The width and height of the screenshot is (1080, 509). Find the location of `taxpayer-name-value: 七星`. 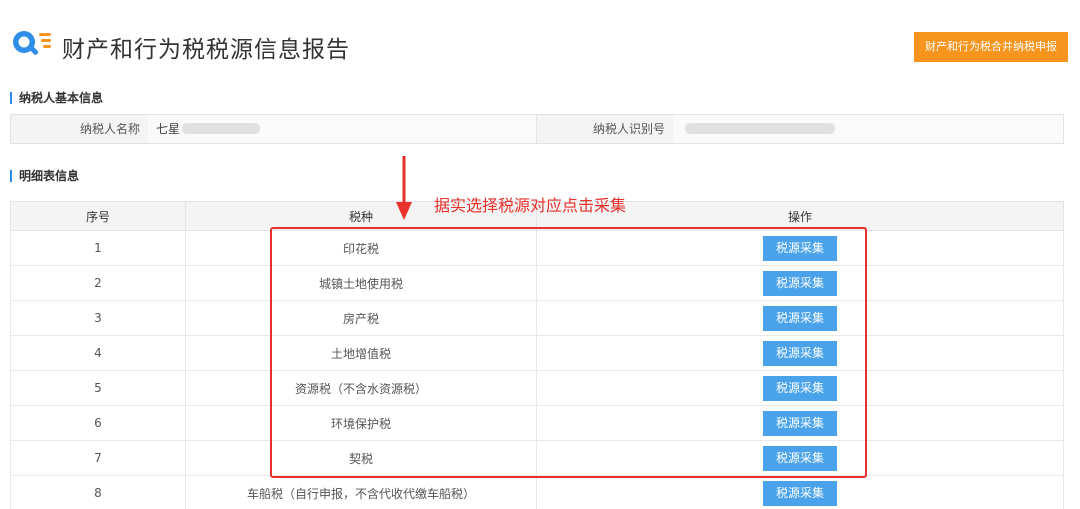

taxpayer-name-value: 七星 is located at coordinates (342, 129).